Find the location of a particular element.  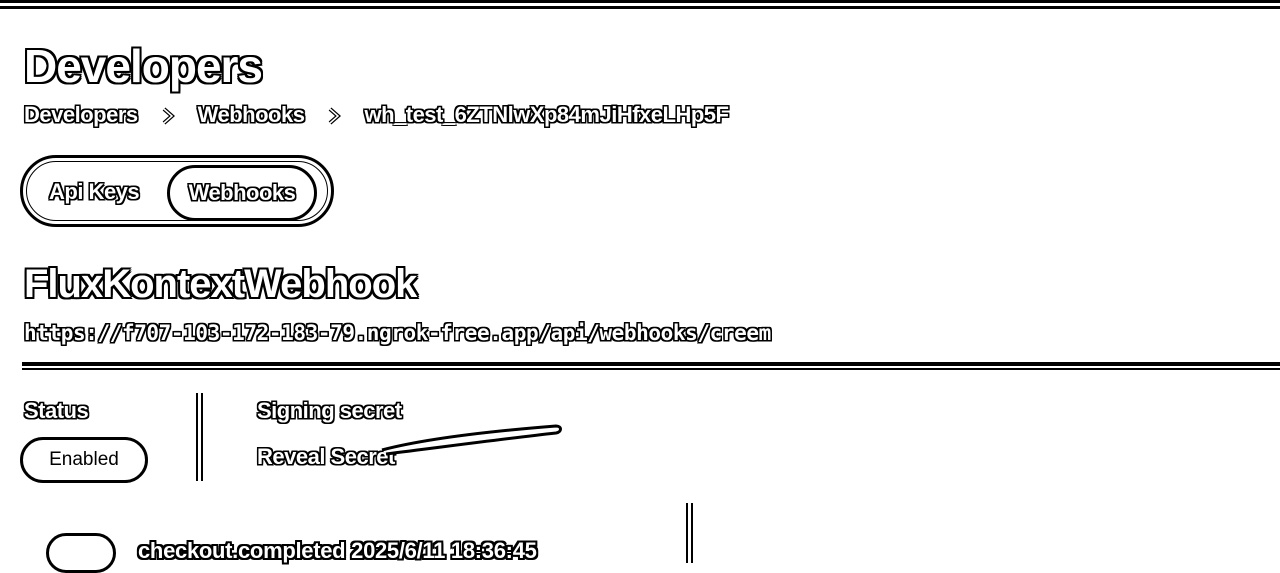

developer-tabs: Api Keys Webhooks is located at coordinates (177, 191).